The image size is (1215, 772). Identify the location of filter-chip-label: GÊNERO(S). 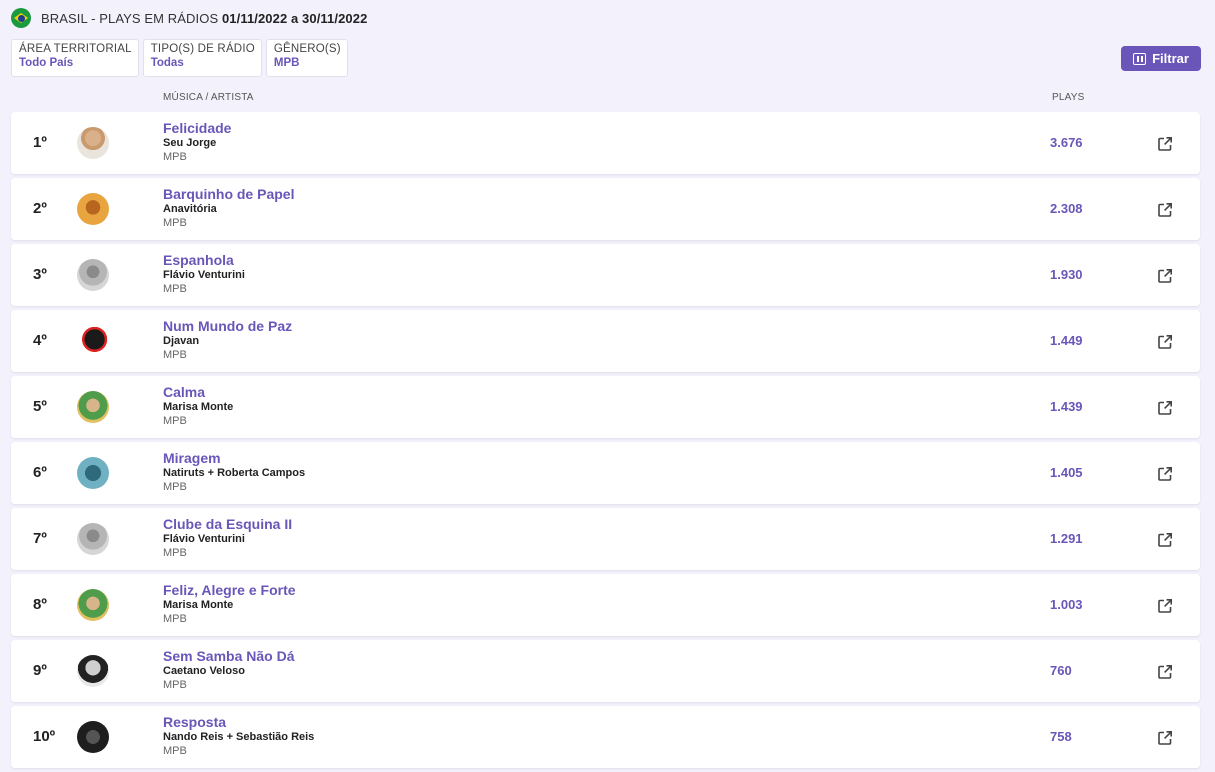
(307, 49).